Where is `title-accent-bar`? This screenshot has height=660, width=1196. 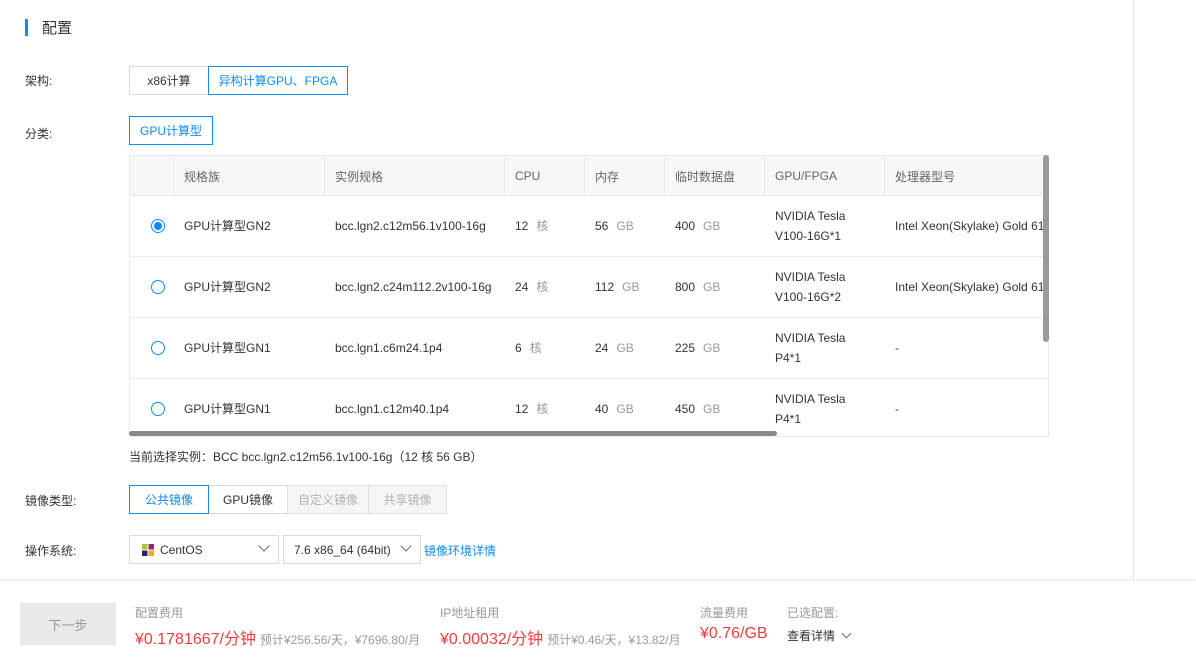
title-accent-bar is located at coordinates (26, 27).